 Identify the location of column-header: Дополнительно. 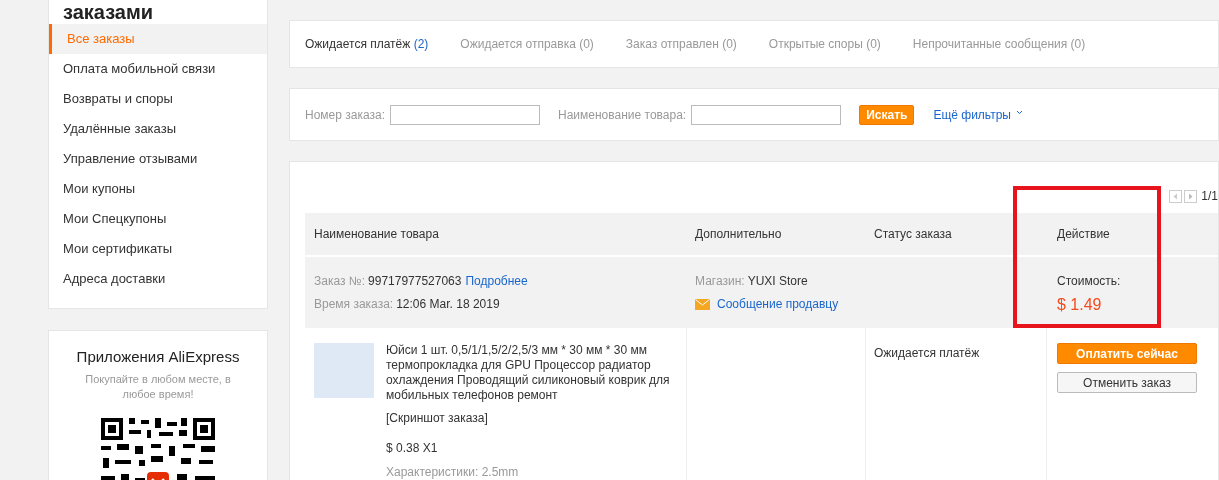
(738, 234).